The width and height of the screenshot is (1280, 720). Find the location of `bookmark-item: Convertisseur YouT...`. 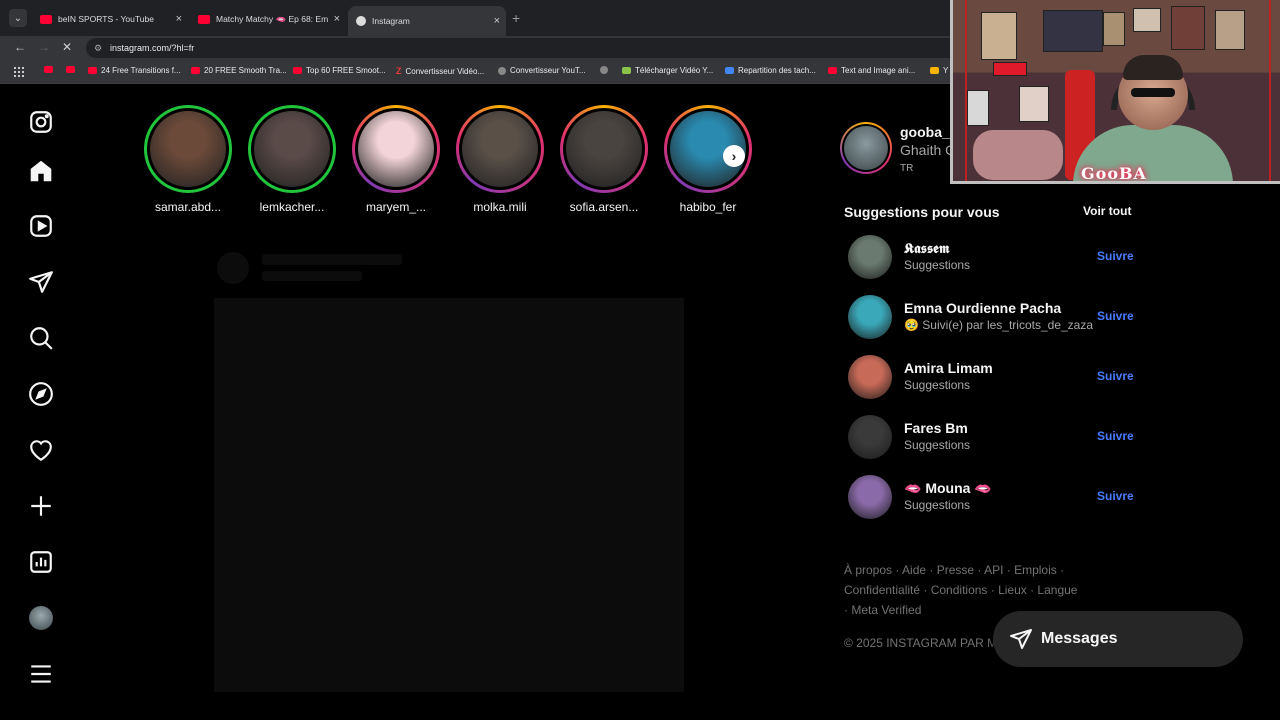

bookmark-item: Convertisseur YouT... is located at coordinates (542, 70).